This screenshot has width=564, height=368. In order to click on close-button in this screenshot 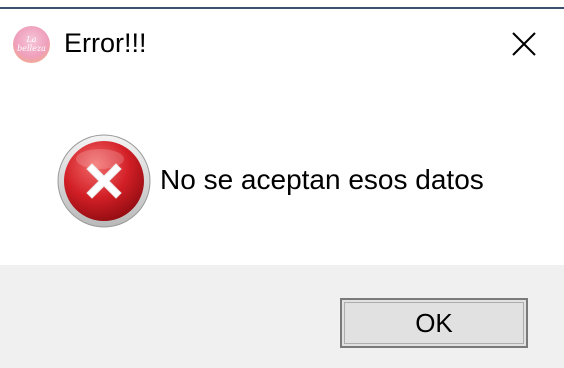, I will do `click(524, 44)`.